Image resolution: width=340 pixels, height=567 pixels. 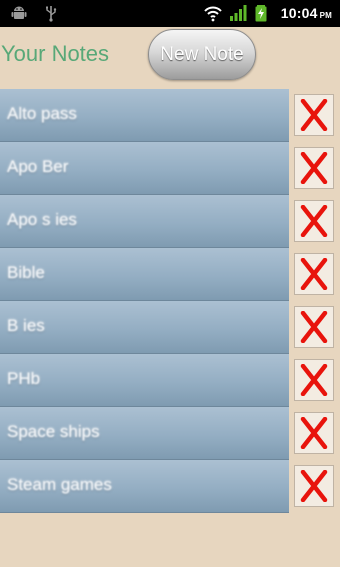 What do you see at coordinates (53, 431) in the screenshot?
I see `note-label: Space ships` at bounding box center [53, 431].